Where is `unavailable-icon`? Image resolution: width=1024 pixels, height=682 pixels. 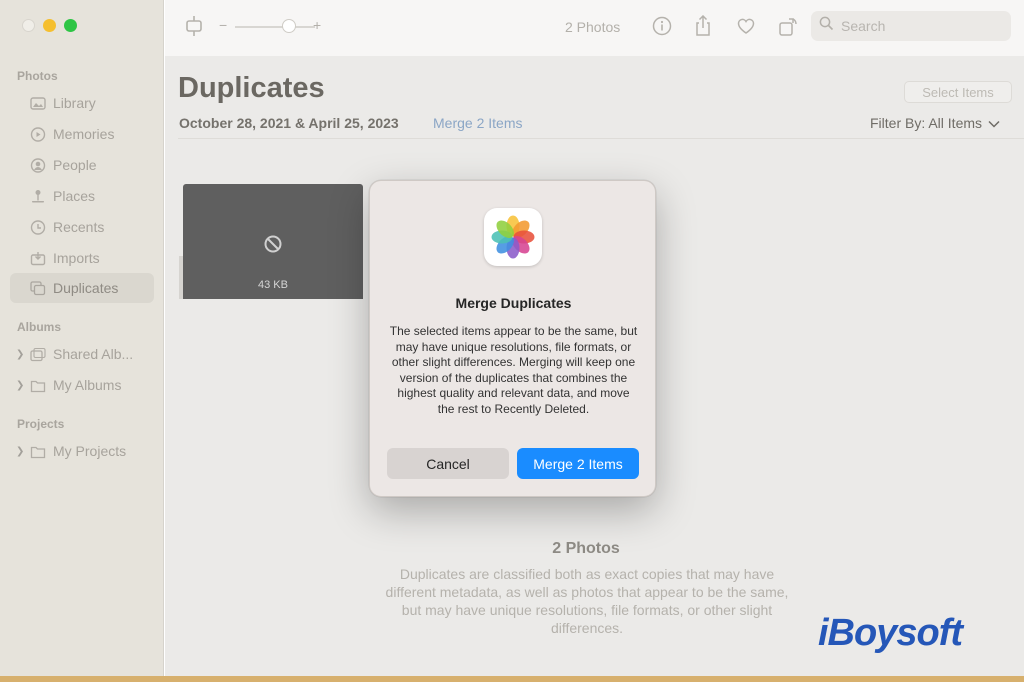
unavailable-icon is located at coordinates (273, 244).